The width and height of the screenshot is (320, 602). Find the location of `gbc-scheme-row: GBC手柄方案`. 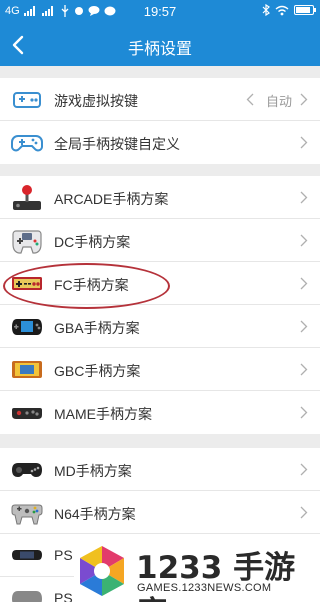

gbc-scheme-row: GBC手柄方案 is located at coordinates (160, 369).